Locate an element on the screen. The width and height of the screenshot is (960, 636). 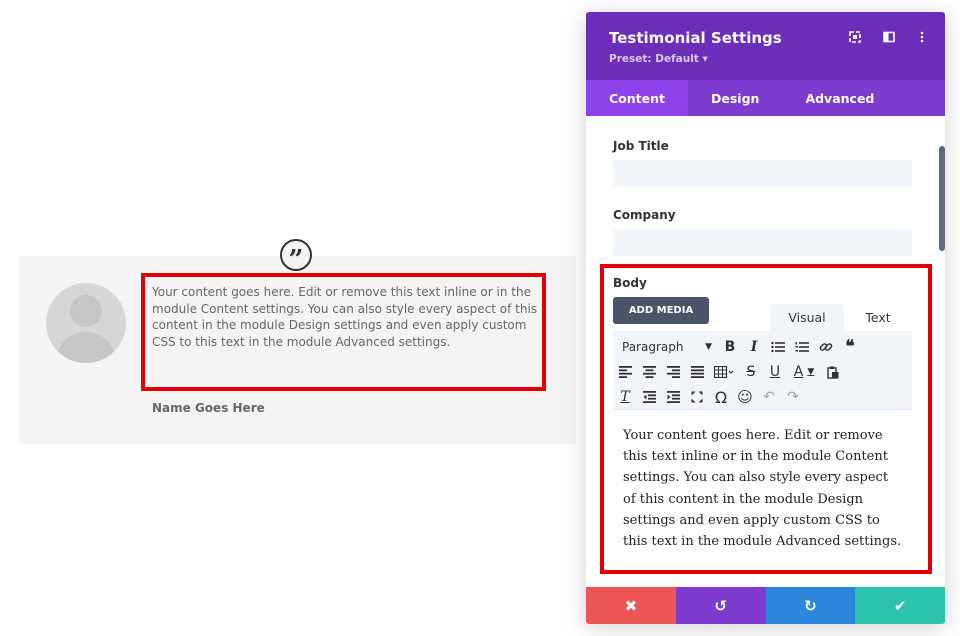
panel-scrollbar is located at coordinates (942, 198).